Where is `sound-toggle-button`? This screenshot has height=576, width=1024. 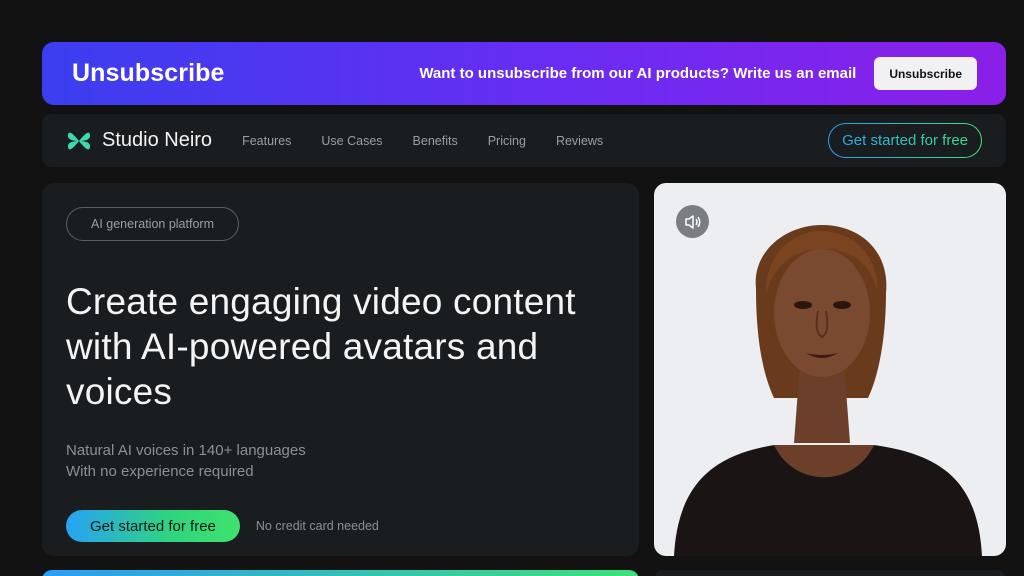 sound-toggle-button is located at coordinates (692, 221).